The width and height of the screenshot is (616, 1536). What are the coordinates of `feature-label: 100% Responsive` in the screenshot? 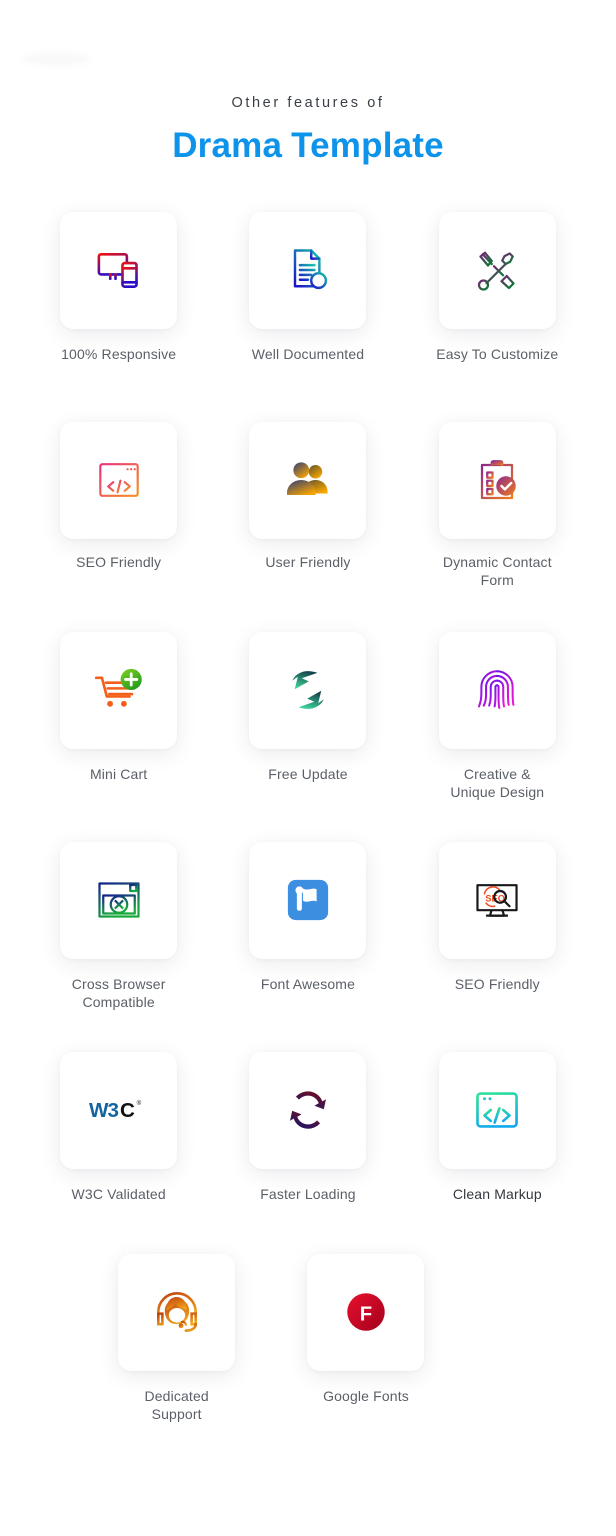 It's located at (119, 353).